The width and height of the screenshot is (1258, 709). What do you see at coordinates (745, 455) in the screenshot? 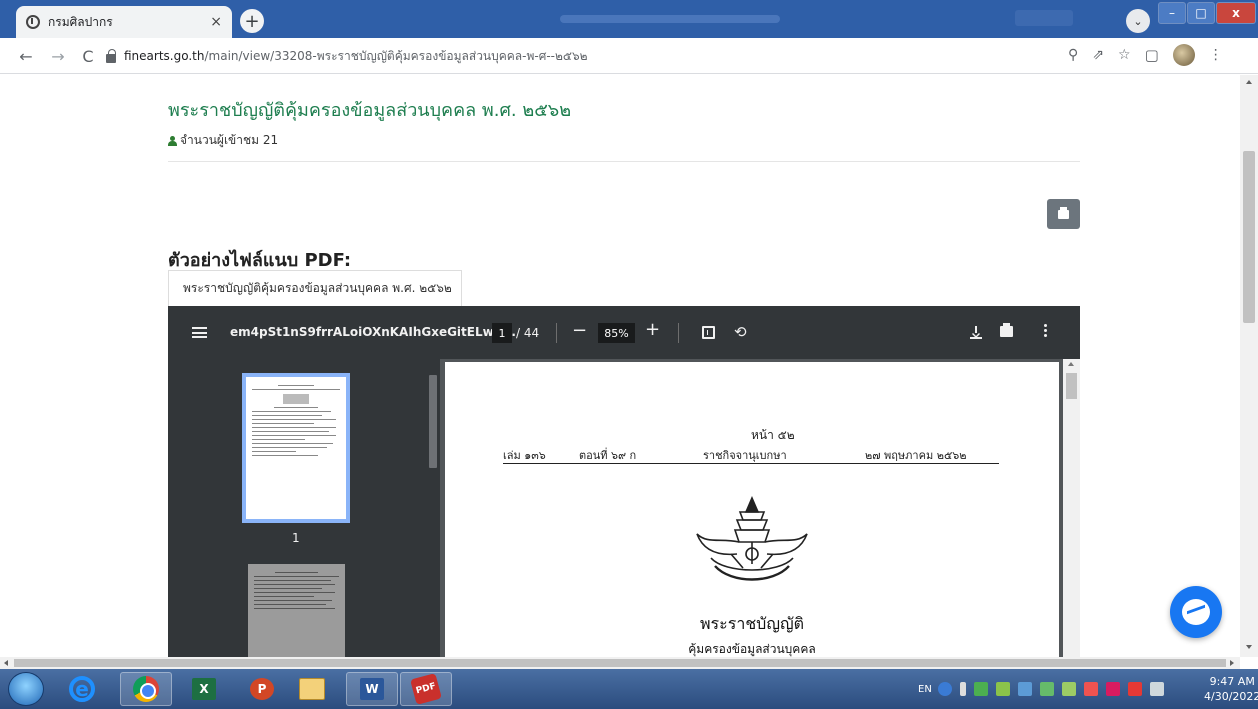
I see `gazette-publication: ราชกิจจานุเบกษา` at bounding box center [745, 455].